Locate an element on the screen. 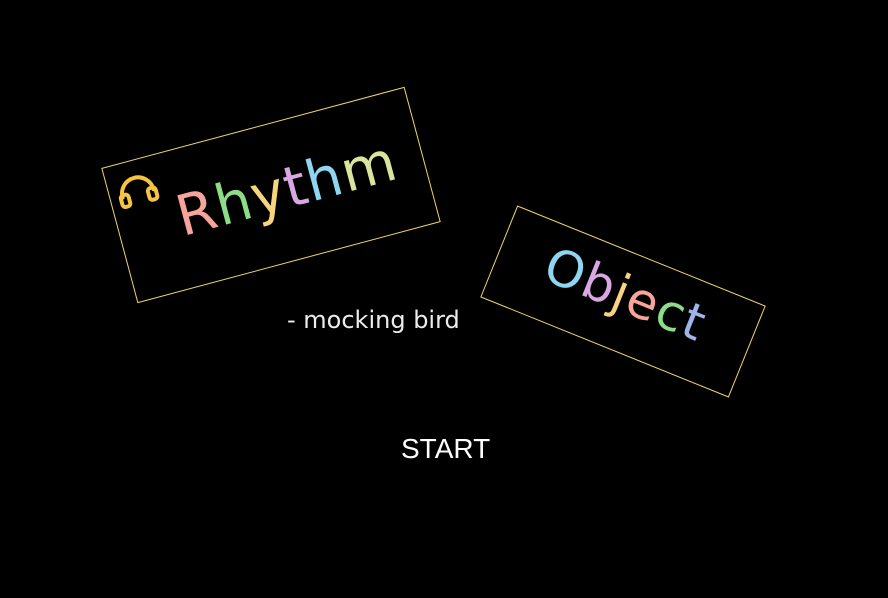 This screenshot has width=888, height=598. song-subtitle: - mocking bird is located at coordinates (373, 320).